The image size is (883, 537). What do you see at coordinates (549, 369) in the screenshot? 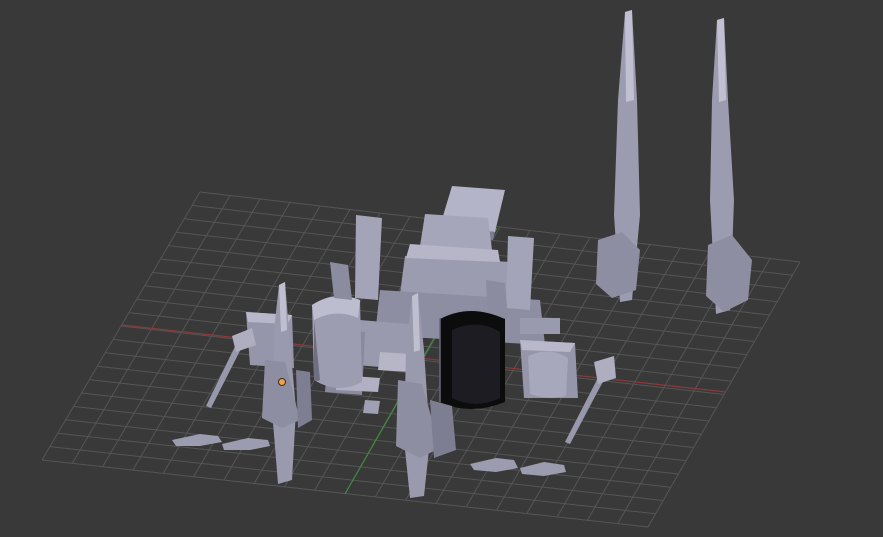
I see `right-turret-block` at bounding box center [549, 369].